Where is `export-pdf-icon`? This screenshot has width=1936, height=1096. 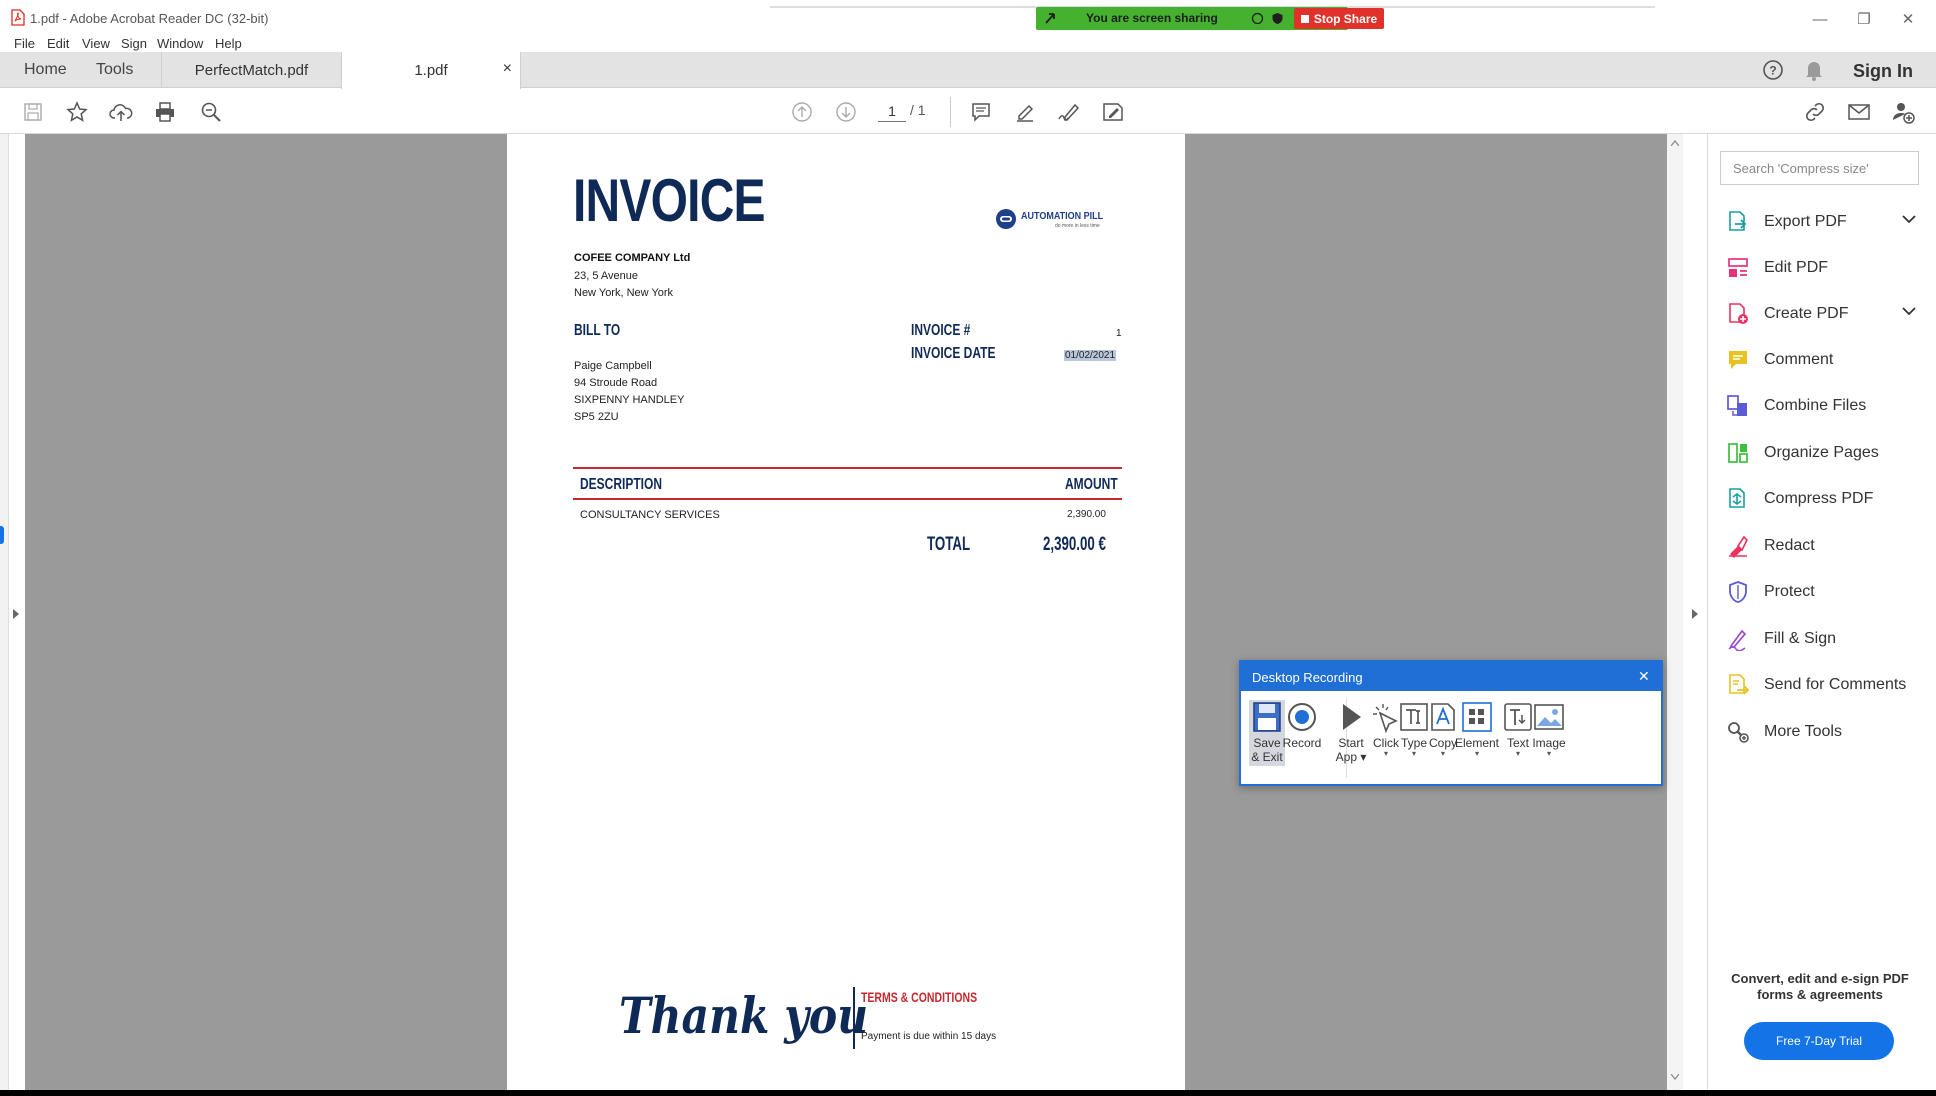
export-pdf-icon is located at coordinates (1738, 222).